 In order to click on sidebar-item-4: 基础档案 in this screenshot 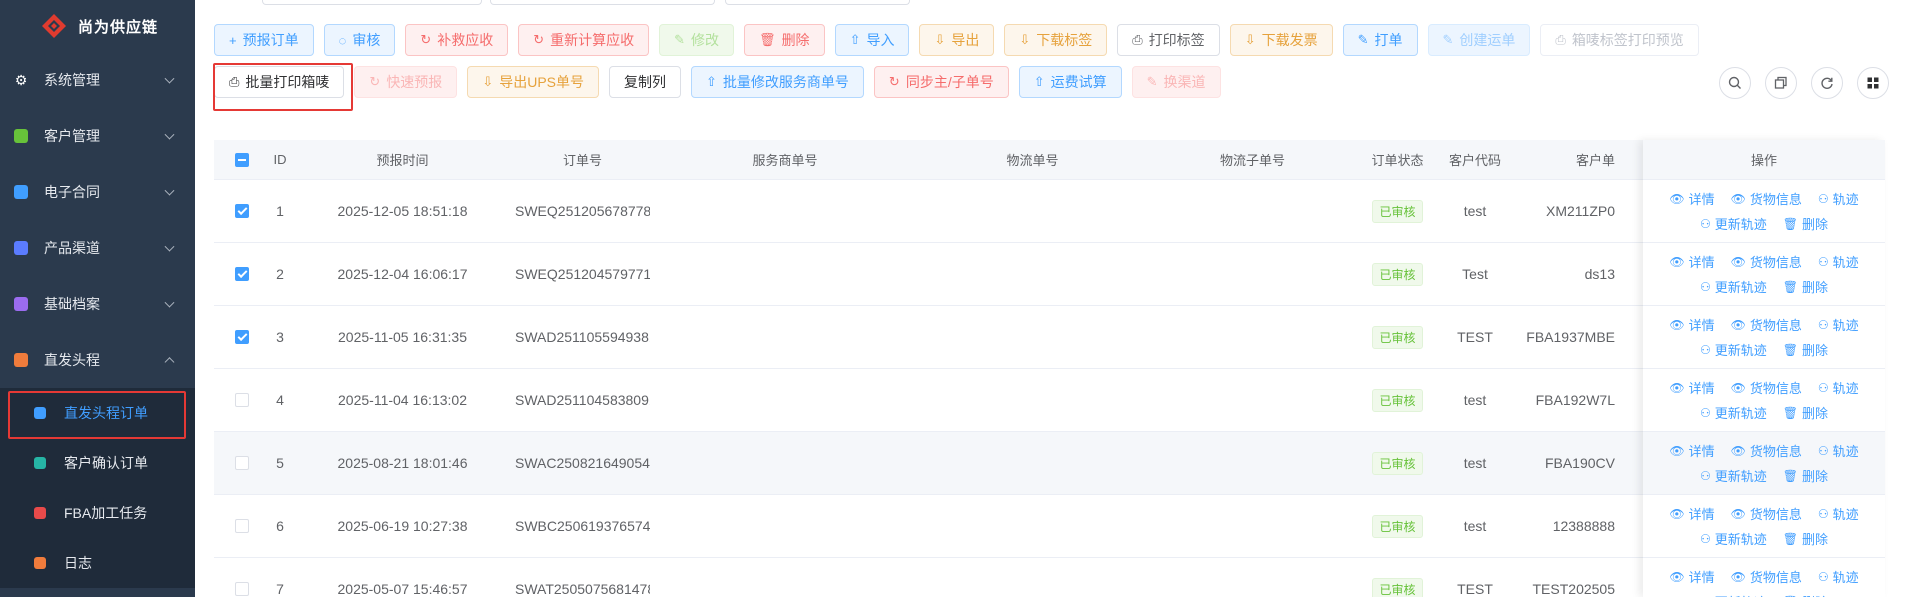, I will do `click(97, 304)`.